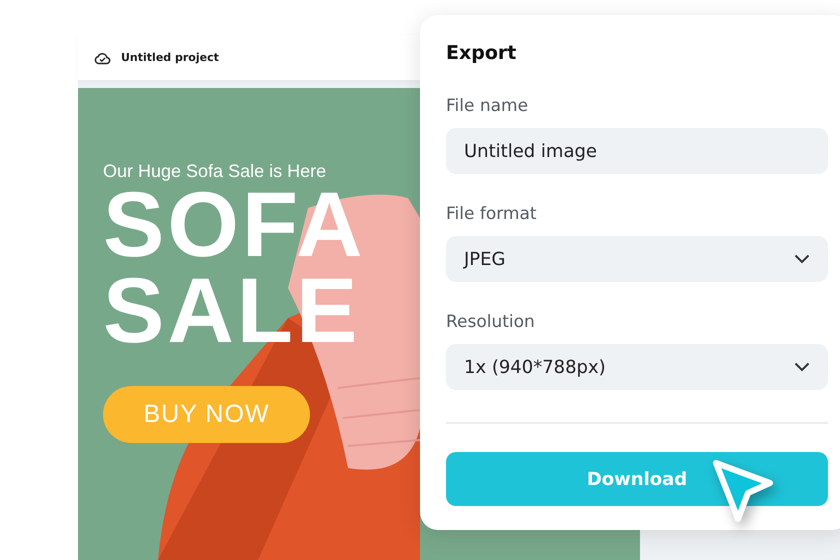 The width and height of the screenshot is (840, 560). I want to click on dropdown-field: 1x (940*788px), so click(637, 367).